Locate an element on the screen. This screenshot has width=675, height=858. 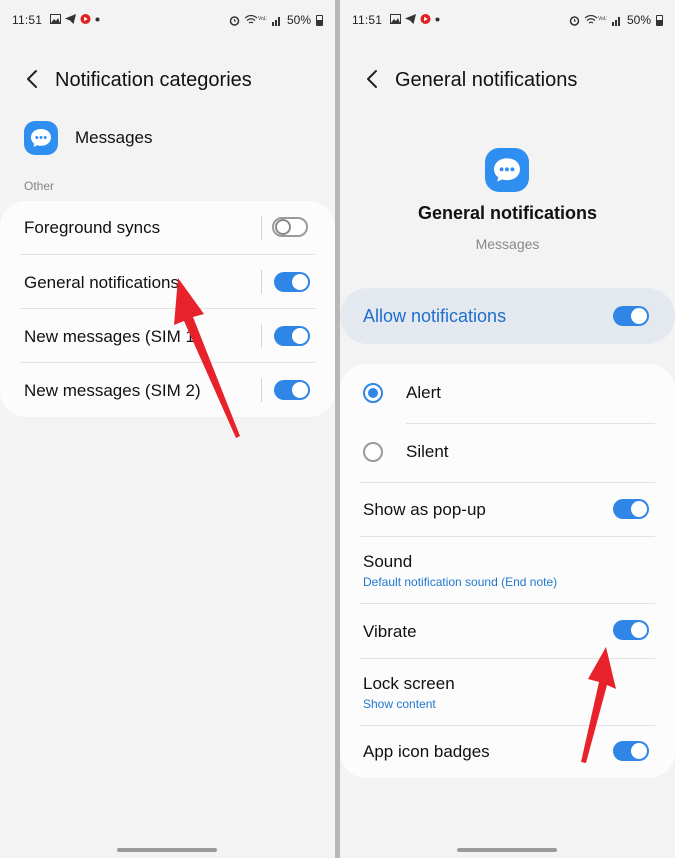
category-label: General notifications is located at coordinates (101, 282).